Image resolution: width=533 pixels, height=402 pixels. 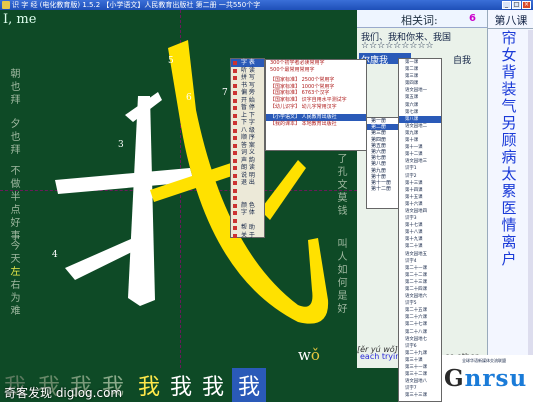 I want to click on menu-item: 第二十五课, so click(x=420, y=310).